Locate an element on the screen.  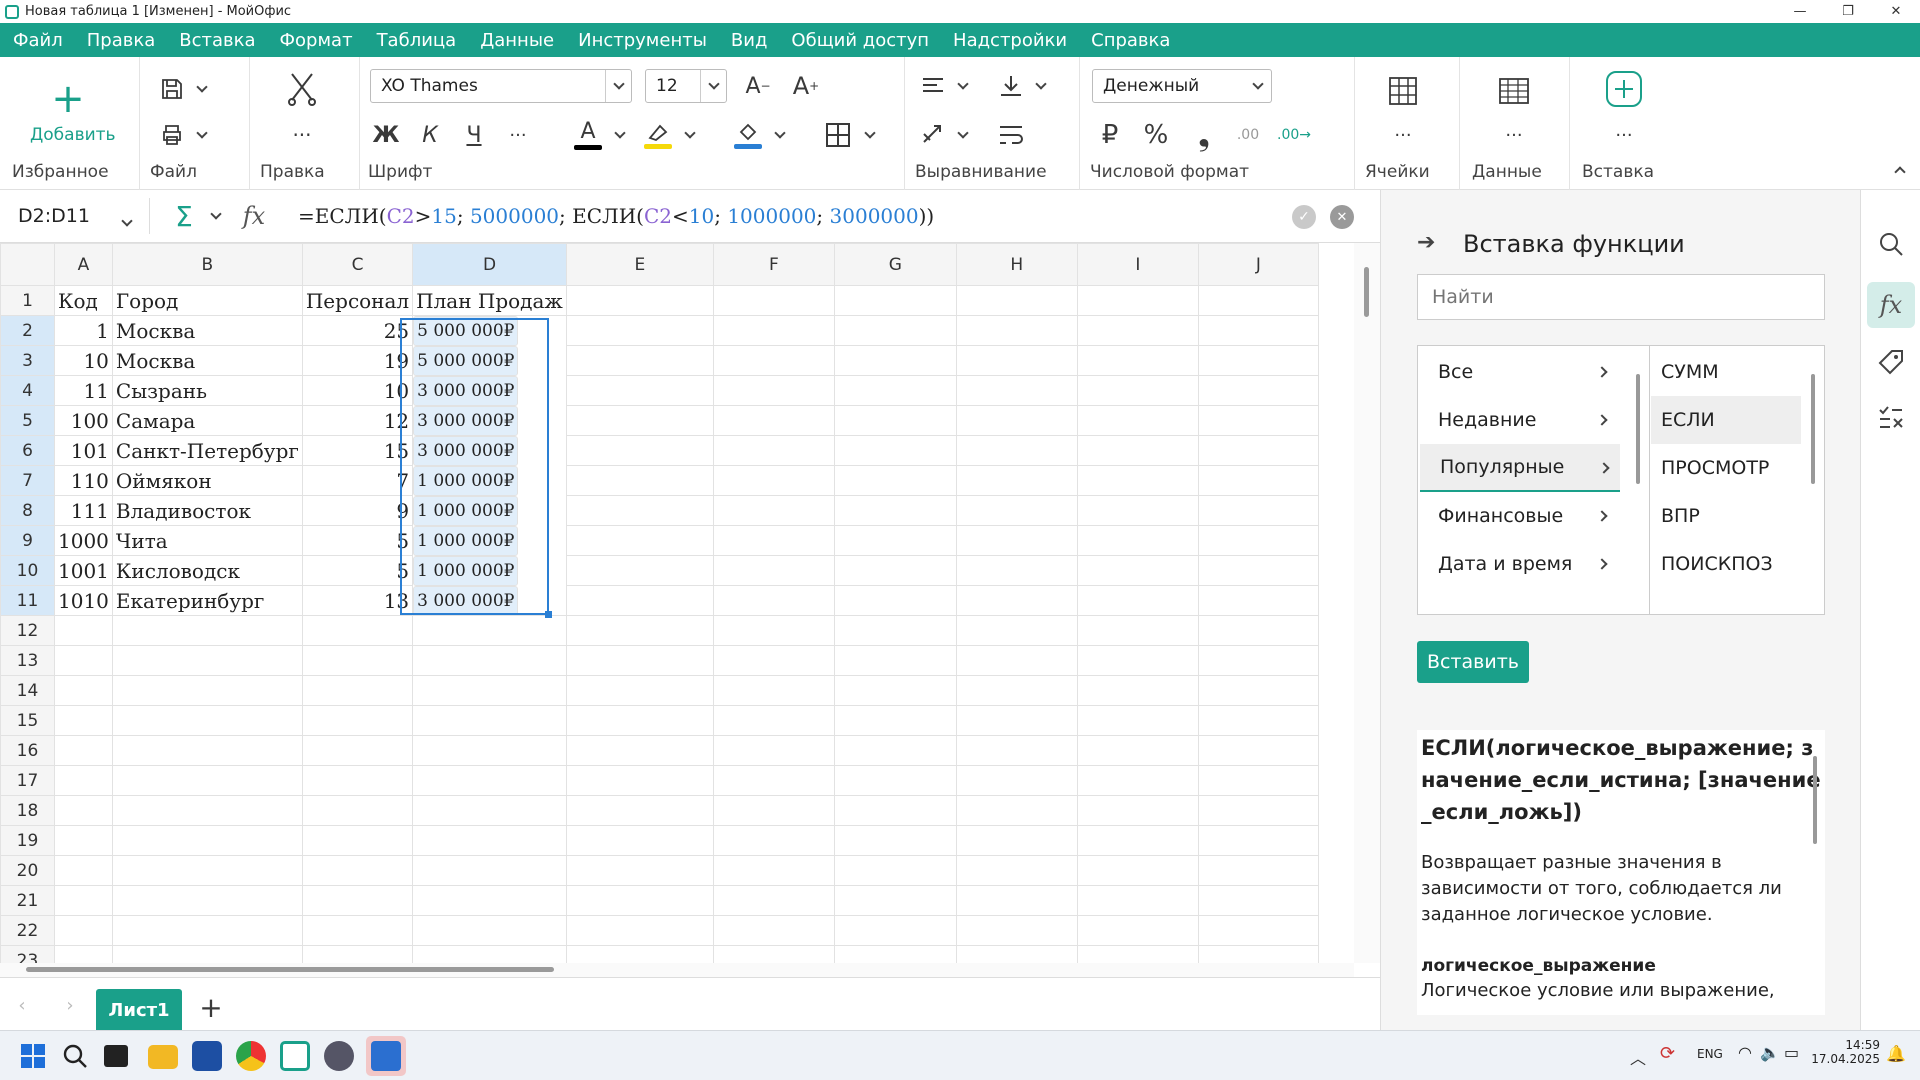
more-data-icon: ··· is located at coordinates (1514, 135).